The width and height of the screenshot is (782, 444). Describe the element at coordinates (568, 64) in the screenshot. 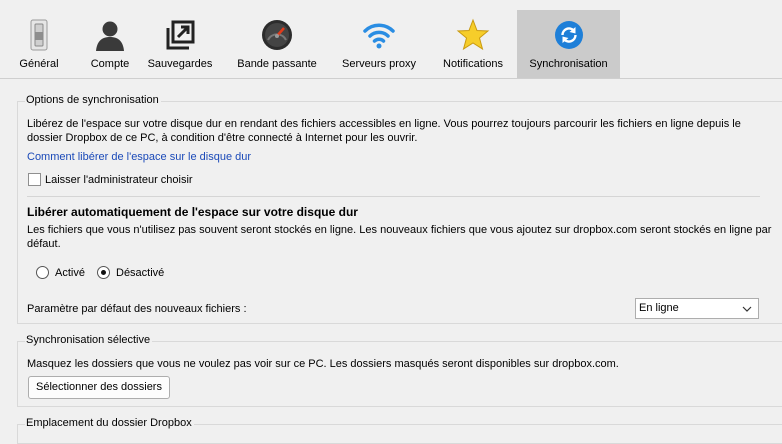

I see `tab-synchronisation-label: Synchronisation` at that location.